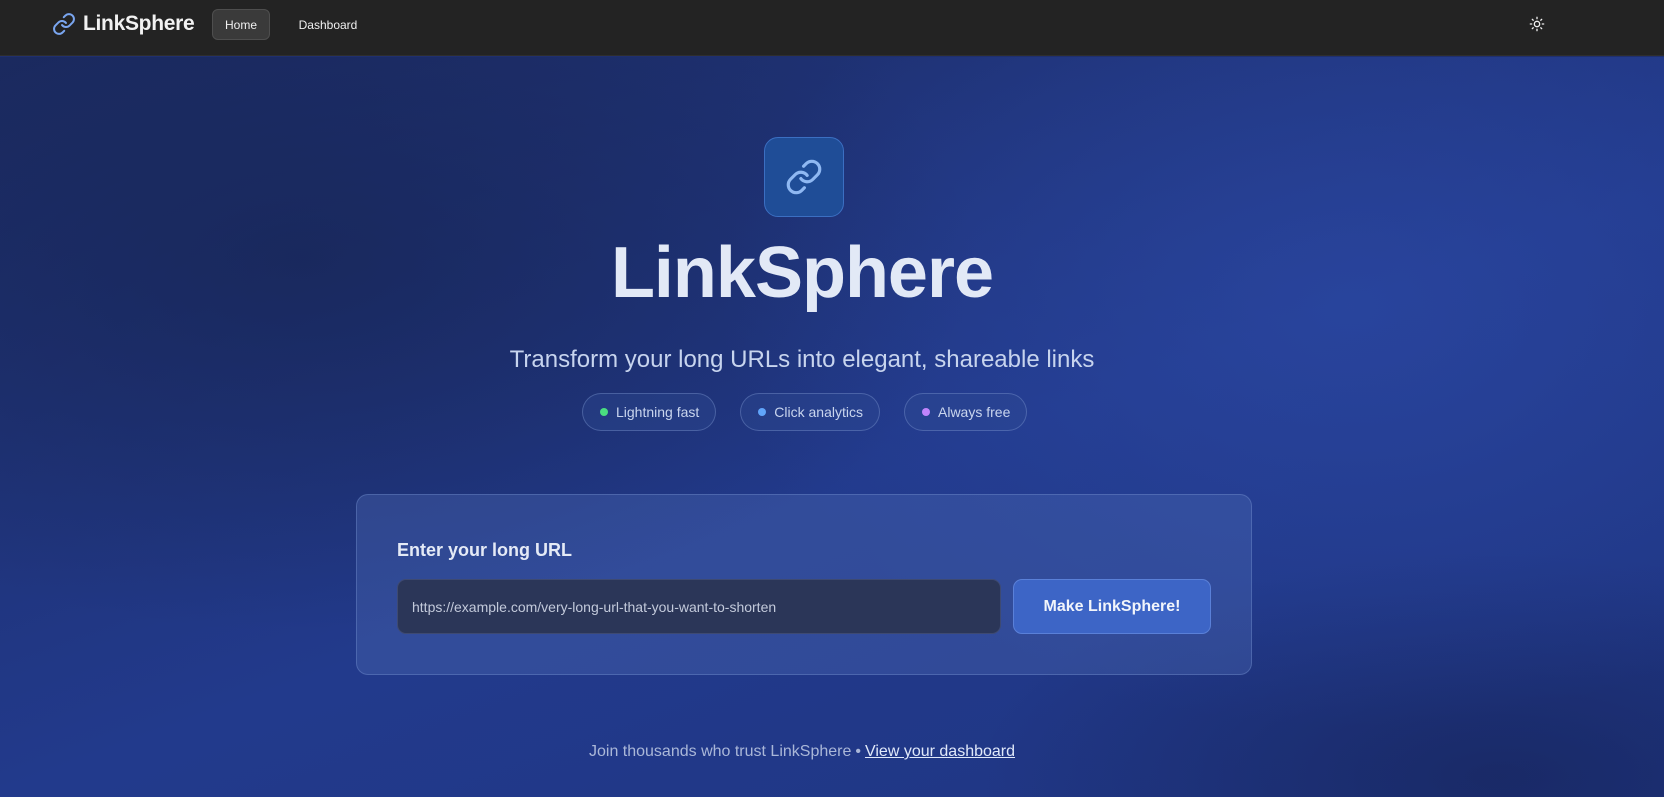 The width and height of the screenshot is (1664, 797). What do you see at coordinates (974, 412) in the screenshot?
I see `feature-label: Always free` at bounding box center [974, 412].